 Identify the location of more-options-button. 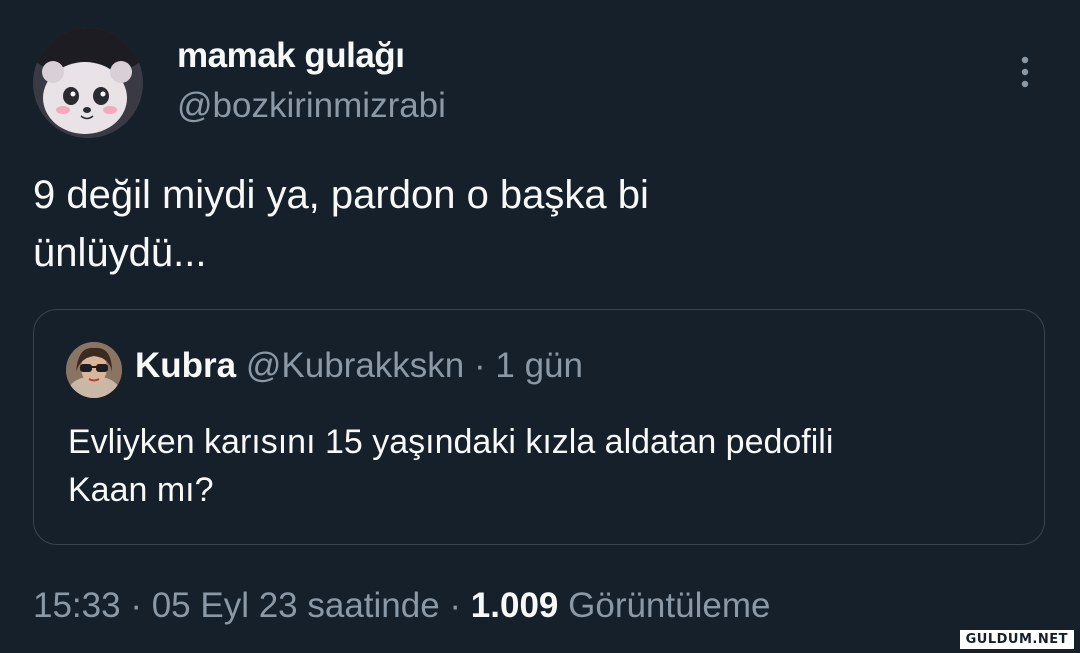
(1025, 72).